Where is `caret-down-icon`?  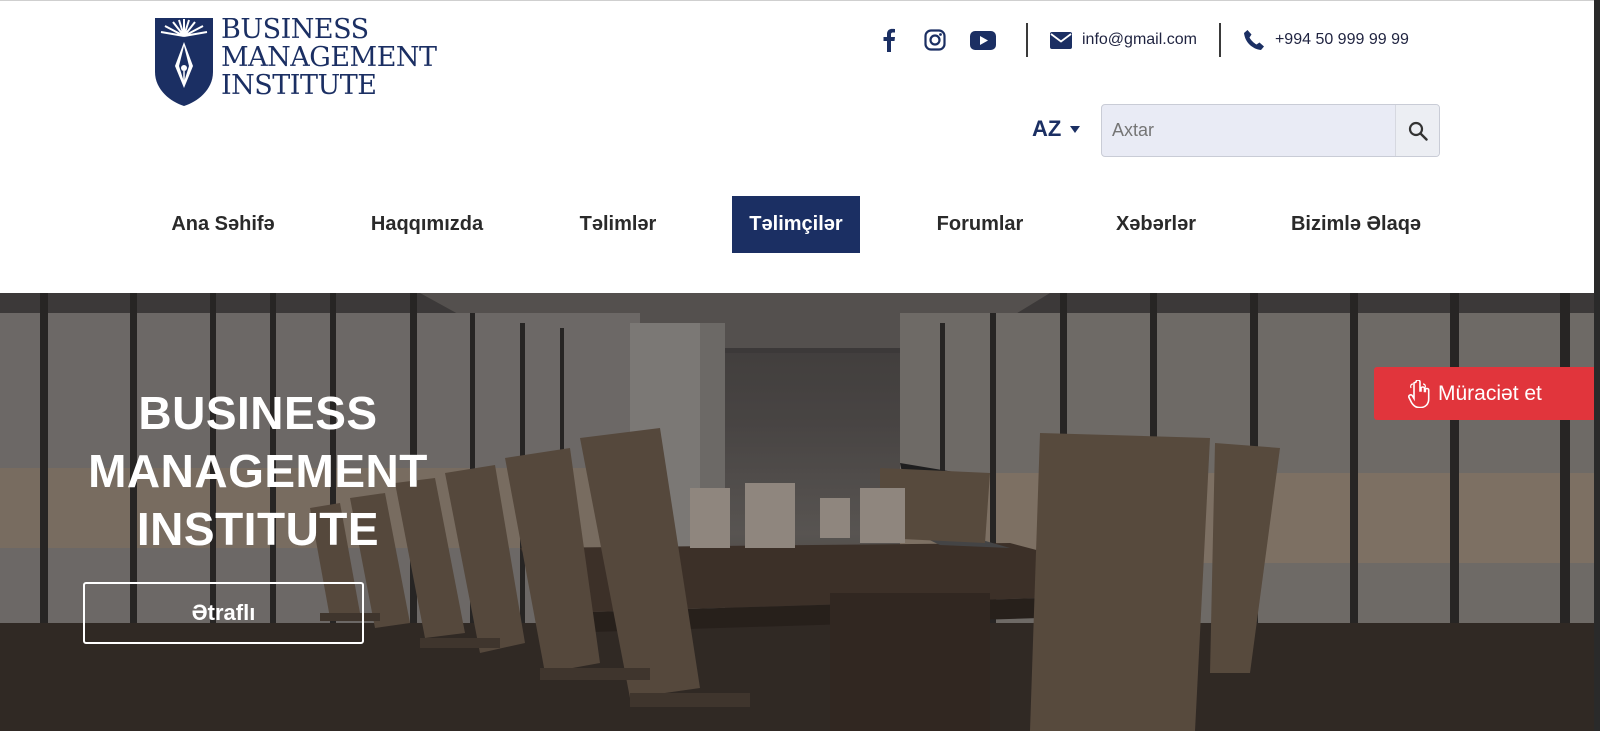
caret-down-icon is located at coordinates (1075, 129).